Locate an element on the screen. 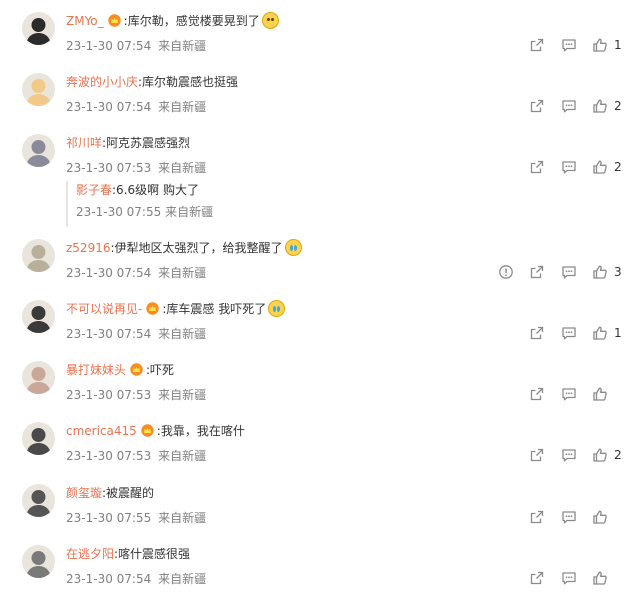  comment-text-line: z52916:伊犁地区太强烈了，给我整醒了 is located at coordinates (184, 248).